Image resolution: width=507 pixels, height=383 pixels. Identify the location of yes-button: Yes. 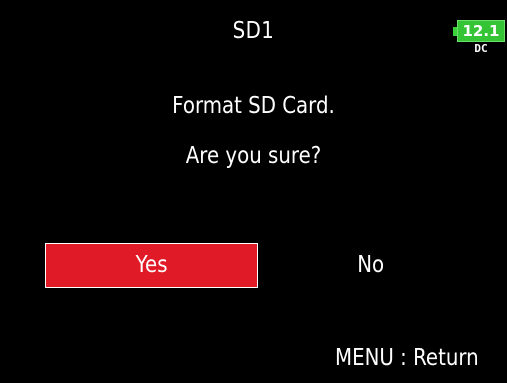
(151, 265).